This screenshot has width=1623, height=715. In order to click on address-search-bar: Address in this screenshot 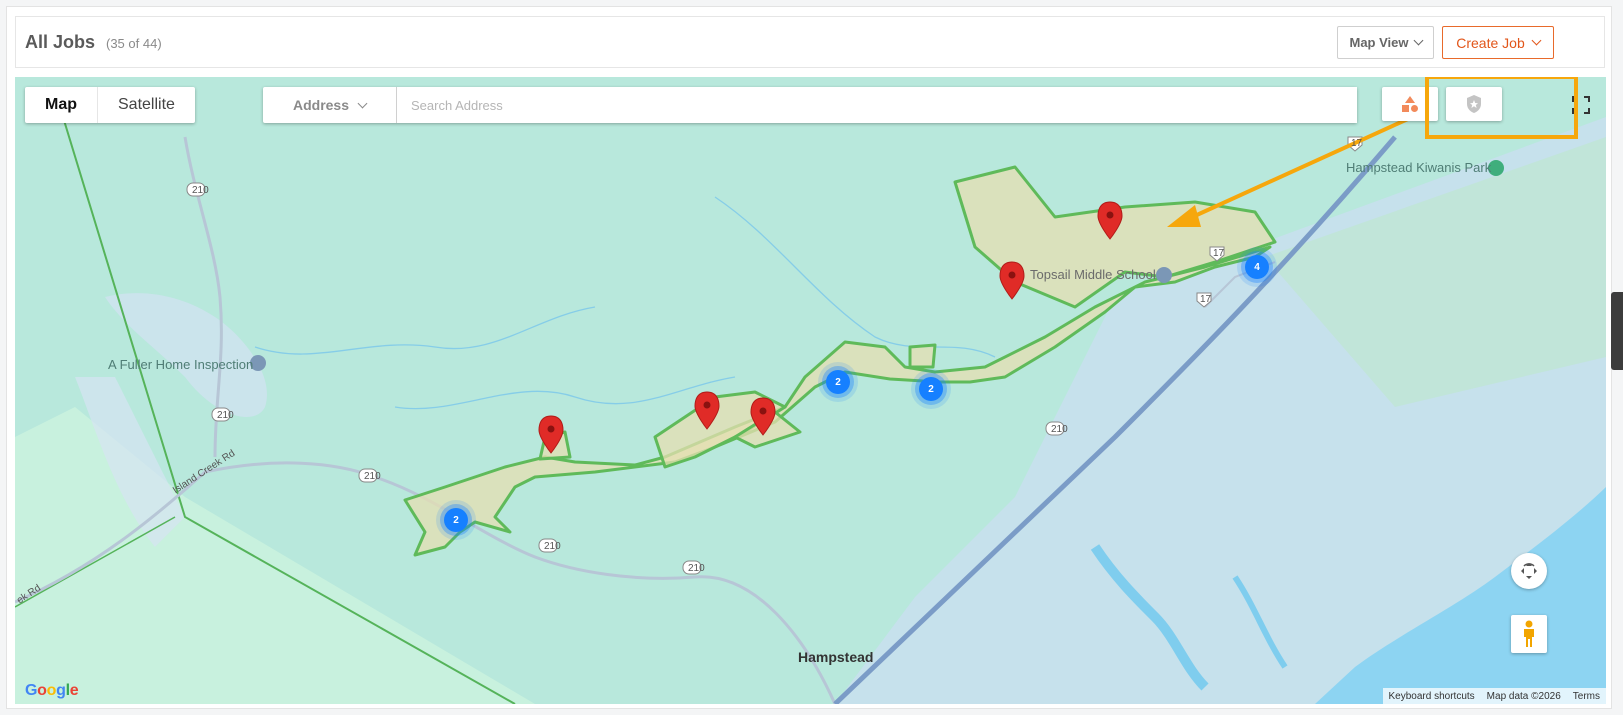, I will do `click(810, 105)`.